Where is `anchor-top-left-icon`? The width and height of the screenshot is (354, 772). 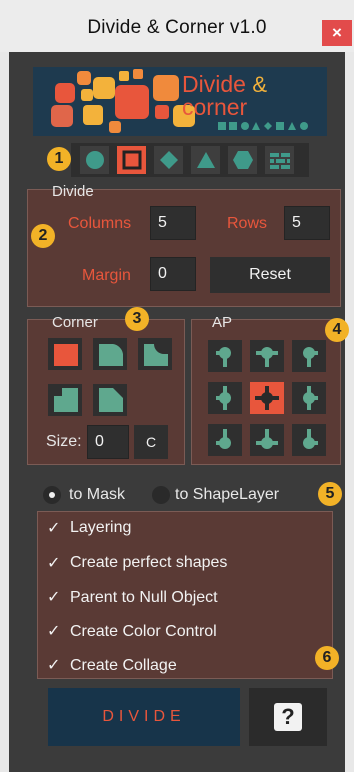
anchor-top-left-icon is located at coordinates (223, 357).